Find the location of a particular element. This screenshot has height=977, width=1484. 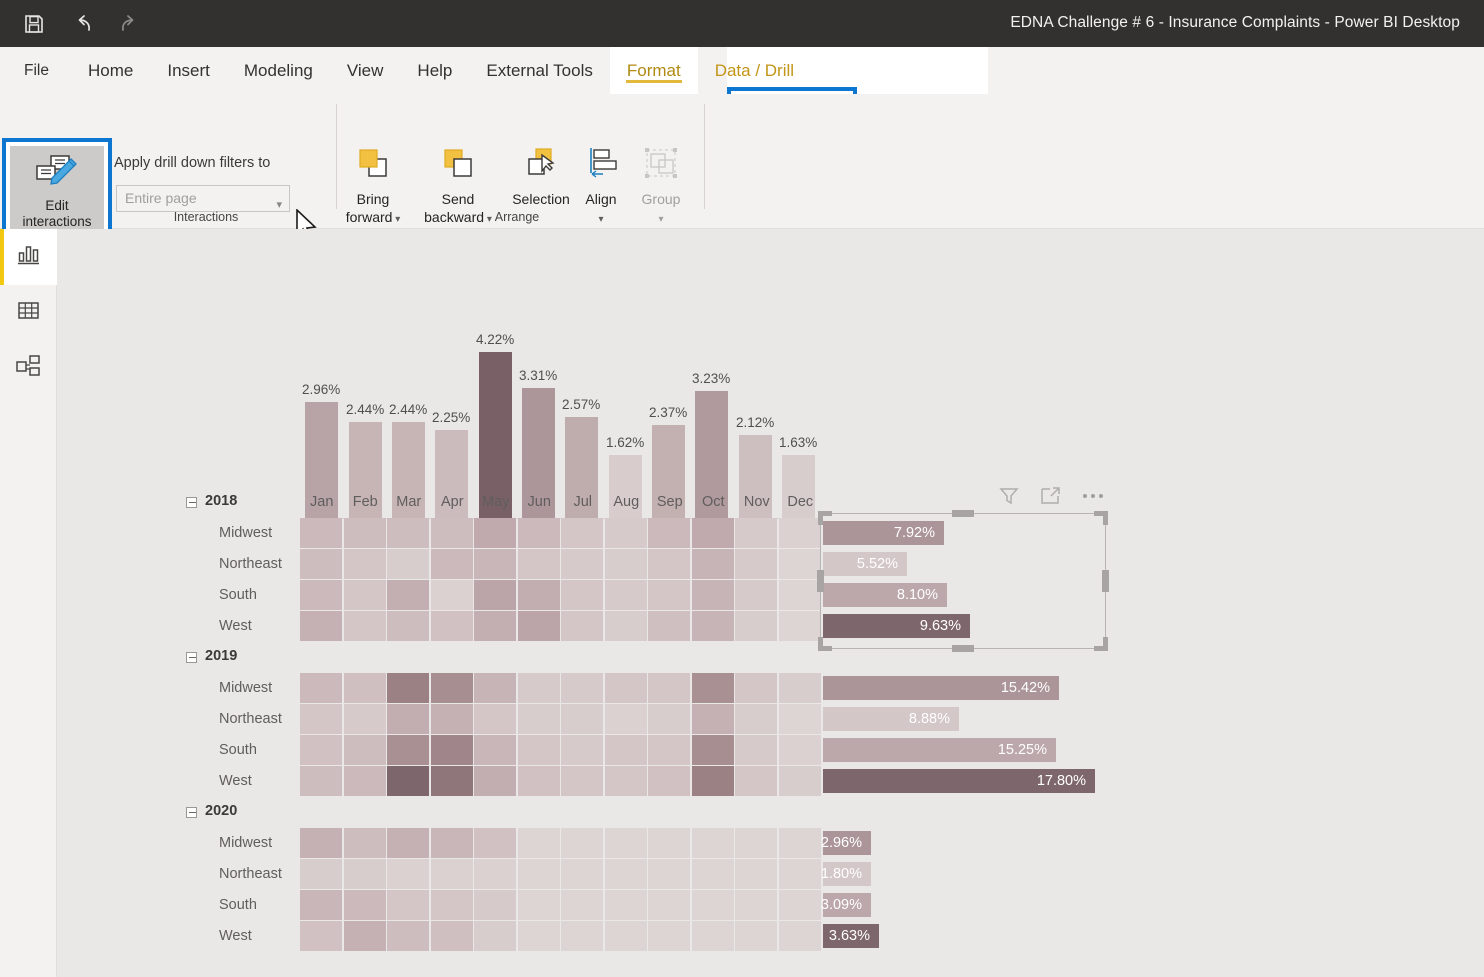

month-column-header: May is located at coordinates (496, 502).